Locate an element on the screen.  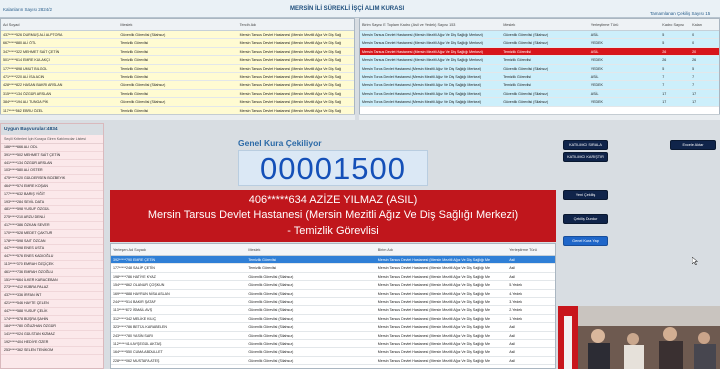
list-item: 441*****134 ÖZGÜR ARSLAN is located at coordinates (52, 164).